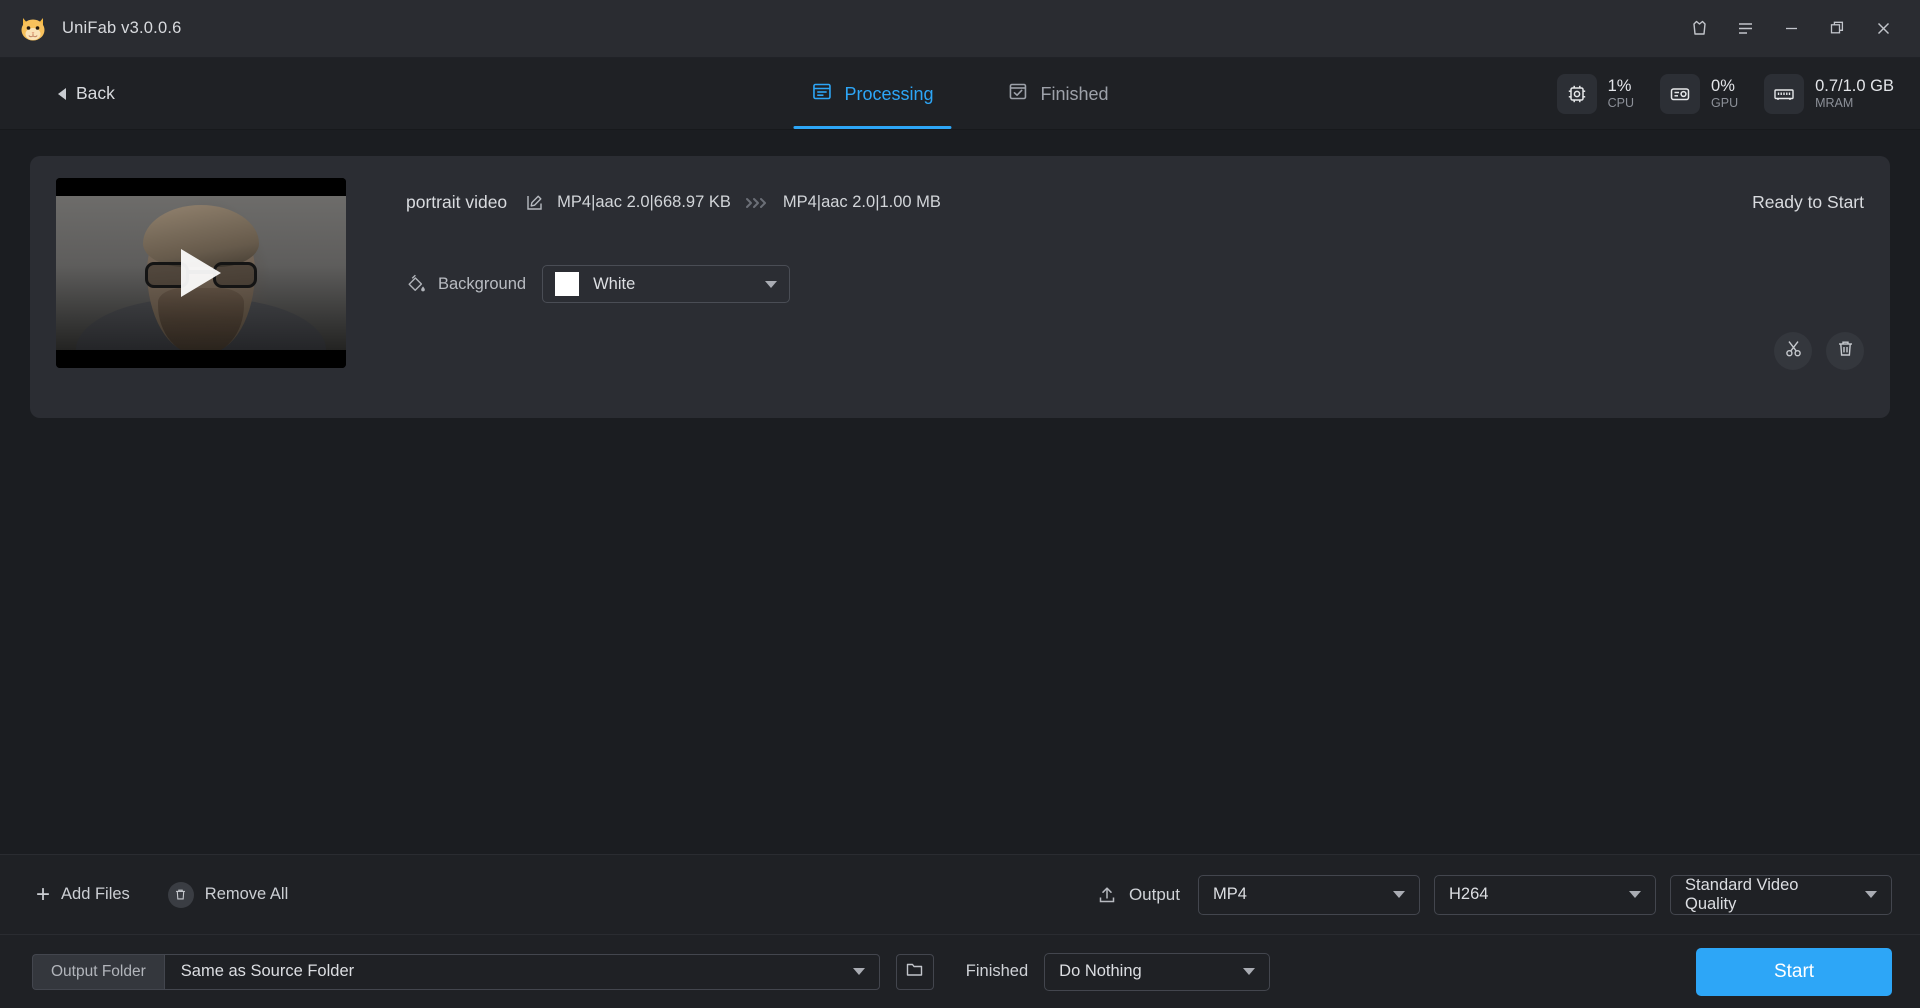 Image resolution: width=1920 pixels, height=1008 pixels. What do you see at coordinates (1107, 895) in the screenshot?
I see `upload-icon` at bounding box center [1107, 895].